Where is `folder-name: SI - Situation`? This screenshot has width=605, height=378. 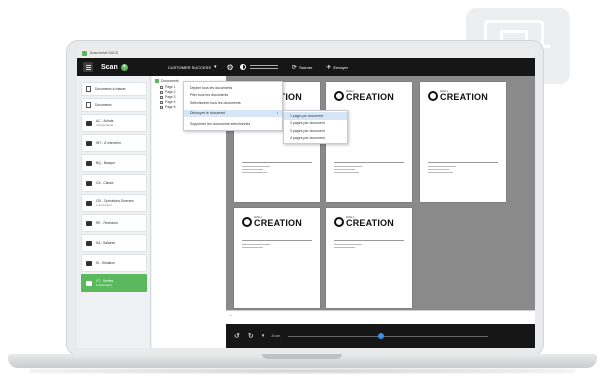 folder-name: SI - Situation is located at coordinates (105, 263).